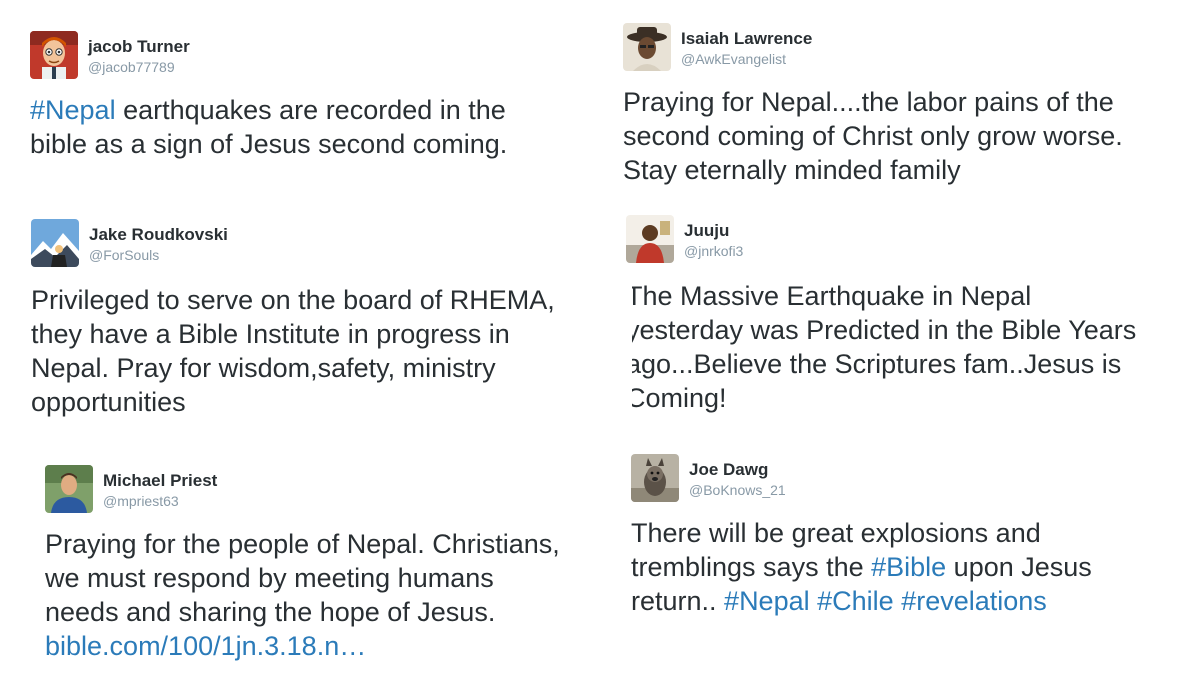 The height and width of the screenshot is (677, 1197). What do you see at coordinates (903, 49) in the screenshot?
I see `tweet-header: Isaiah Lawrence @AwkEvangelist` at bounding box center [903, 49].